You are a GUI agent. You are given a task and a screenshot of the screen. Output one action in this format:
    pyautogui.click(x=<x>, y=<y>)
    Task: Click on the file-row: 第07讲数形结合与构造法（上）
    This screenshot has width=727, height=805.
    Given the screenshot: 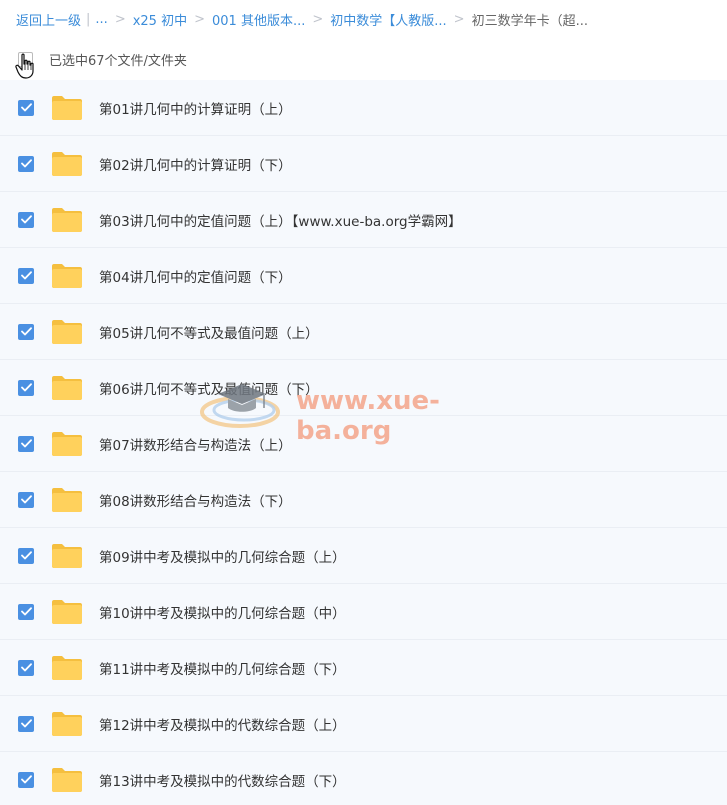 What is the action you would take?
    pyautogui.click(x=363, y=444)
    